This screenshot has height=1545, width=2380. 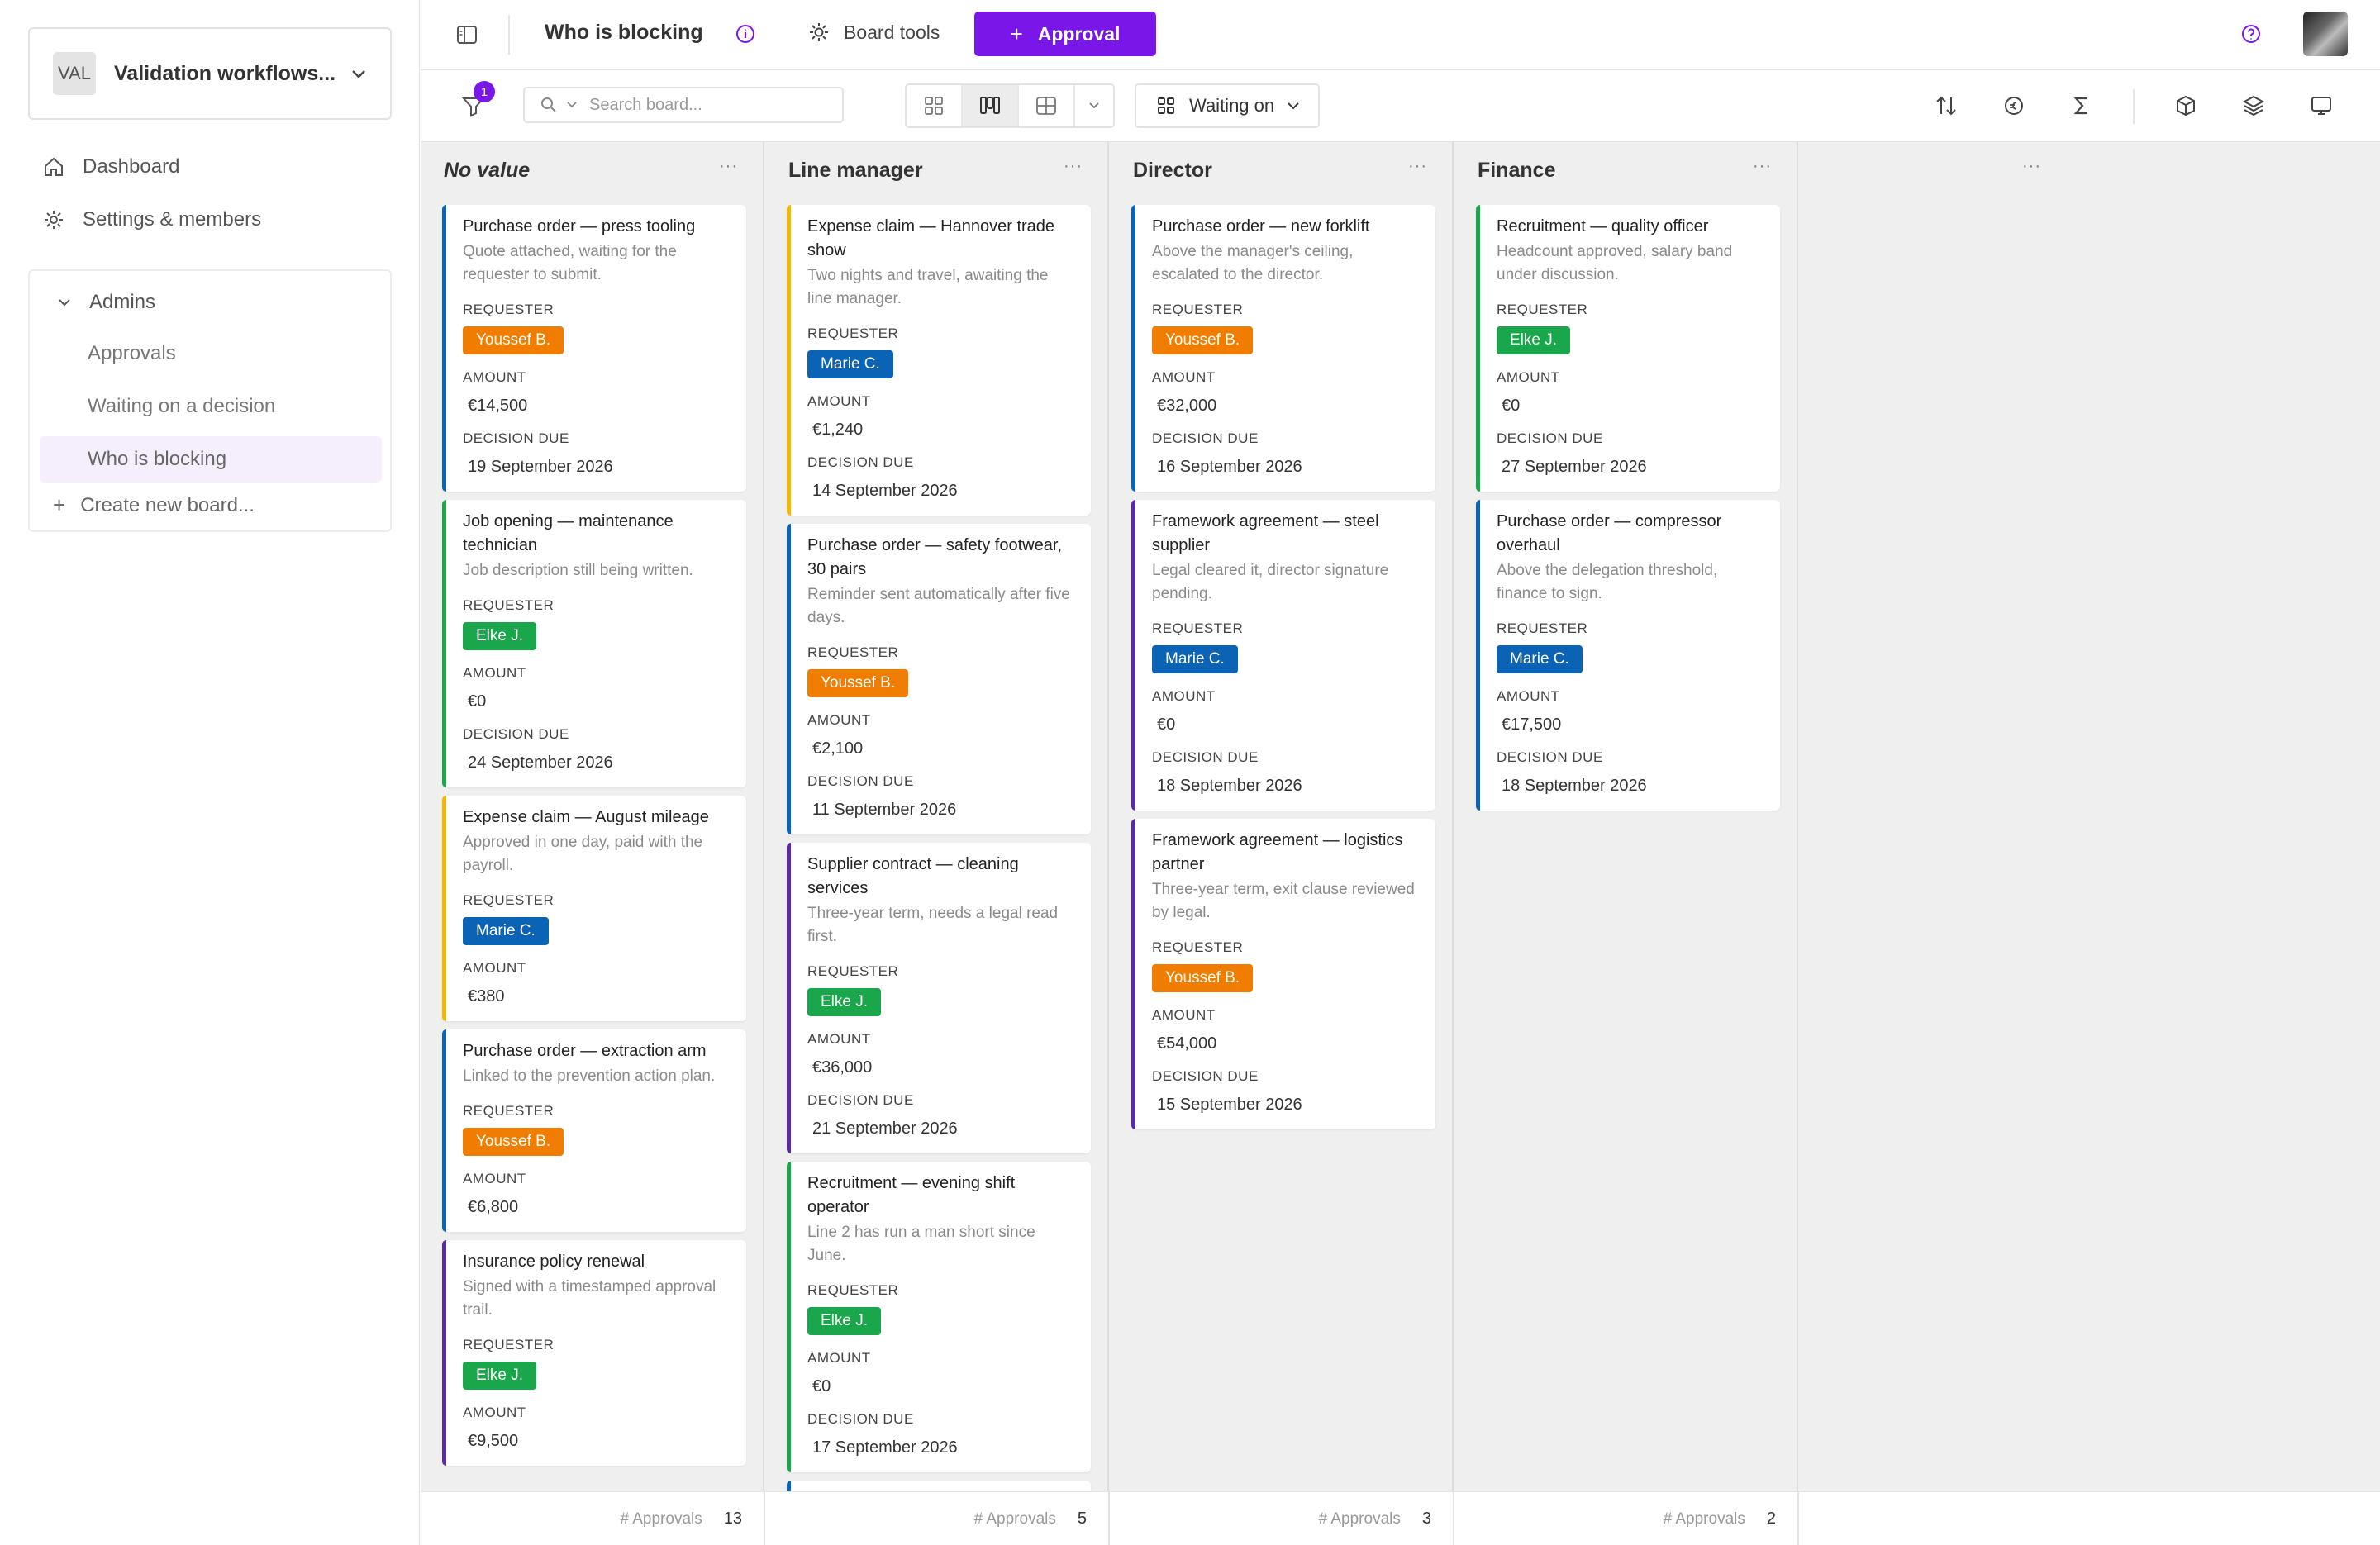 What do you see at coordinates (593, 1518) in the screenshot?
I see `column-count: # Approvals 13` at bounding box center [593, 1518].